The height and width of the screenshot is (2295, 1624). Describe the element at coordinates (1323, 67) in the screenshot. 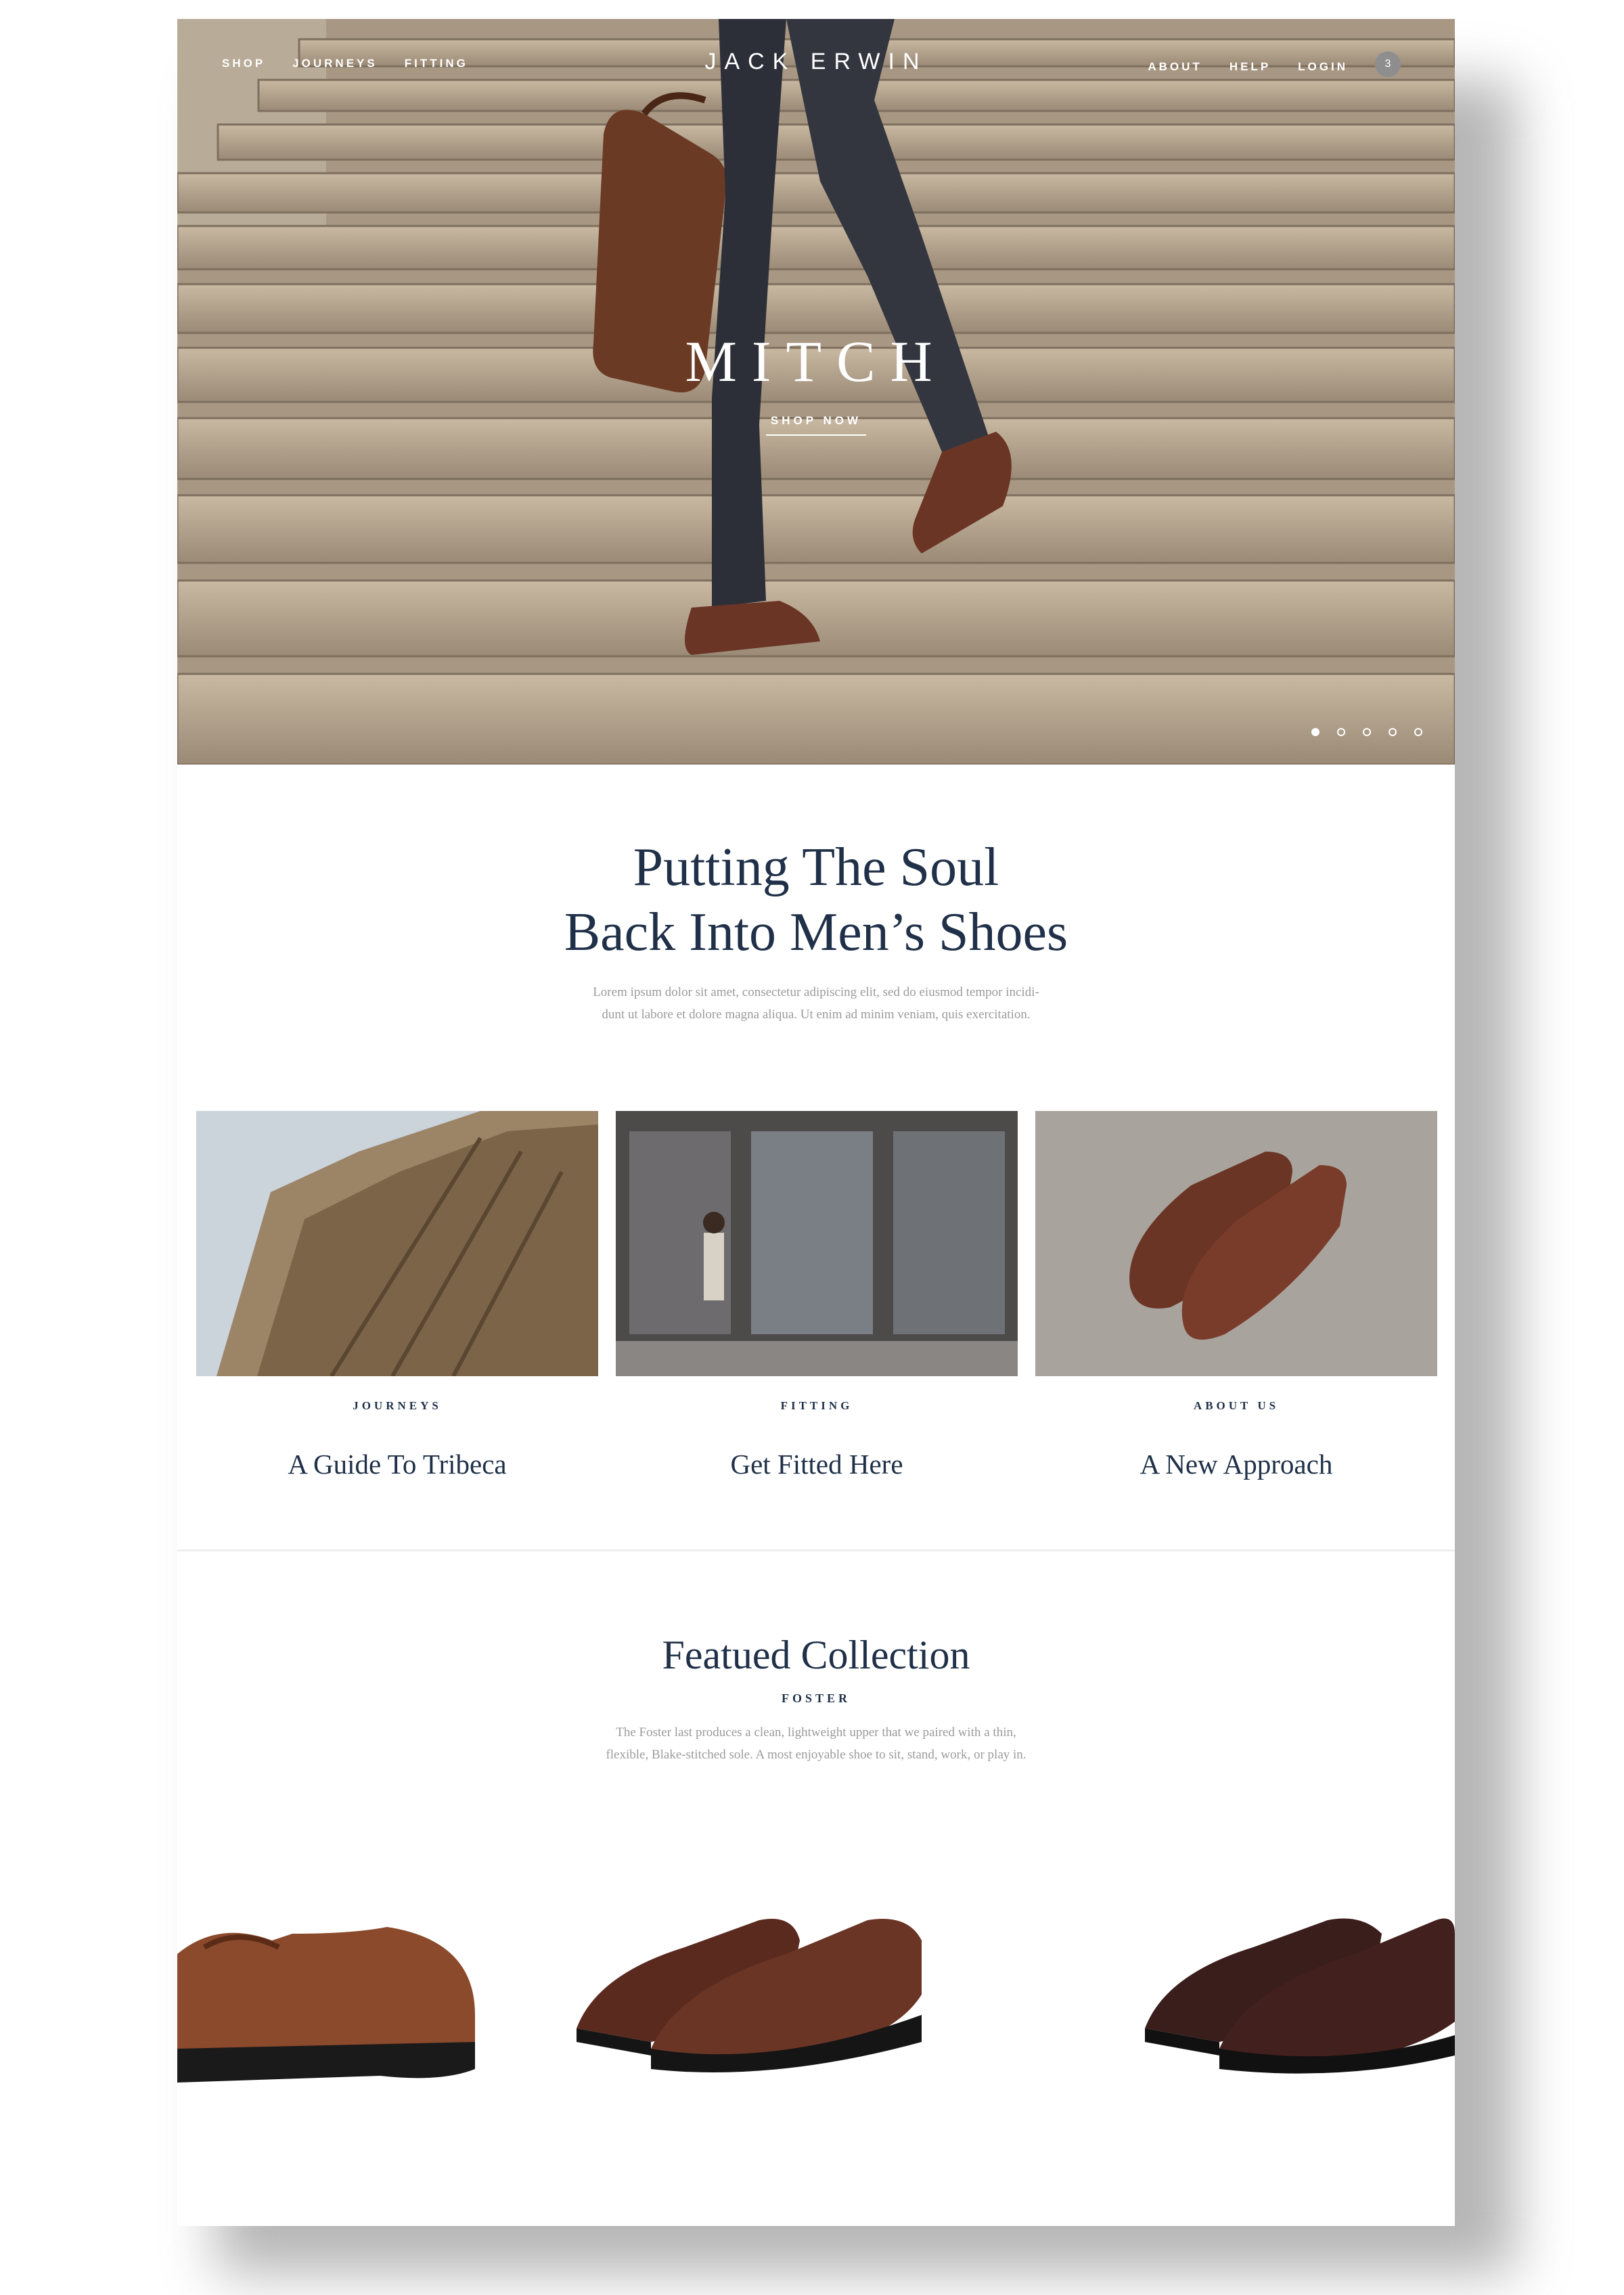

I see `nav-login-link: LOGIN` at that location.